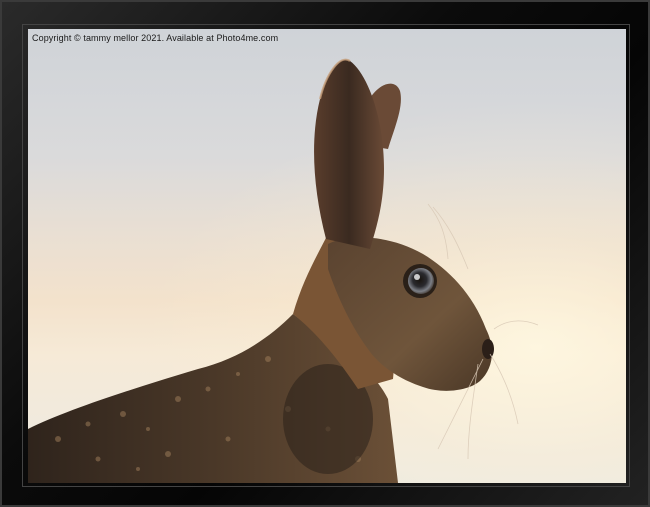 The width and height of the screenshot is (650, 507). I want to click on hare-ear-front, so click(349, 154).